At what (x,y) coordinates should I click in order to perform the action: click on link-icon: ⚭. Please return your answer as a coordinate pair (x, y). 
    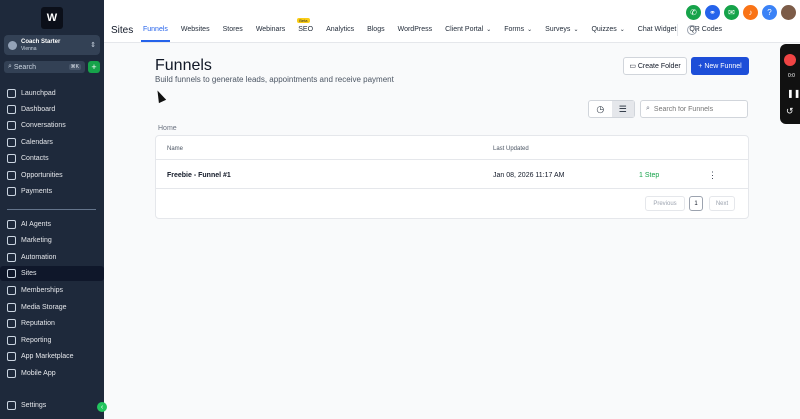
    Looking at the image, I should click on (712, 12).